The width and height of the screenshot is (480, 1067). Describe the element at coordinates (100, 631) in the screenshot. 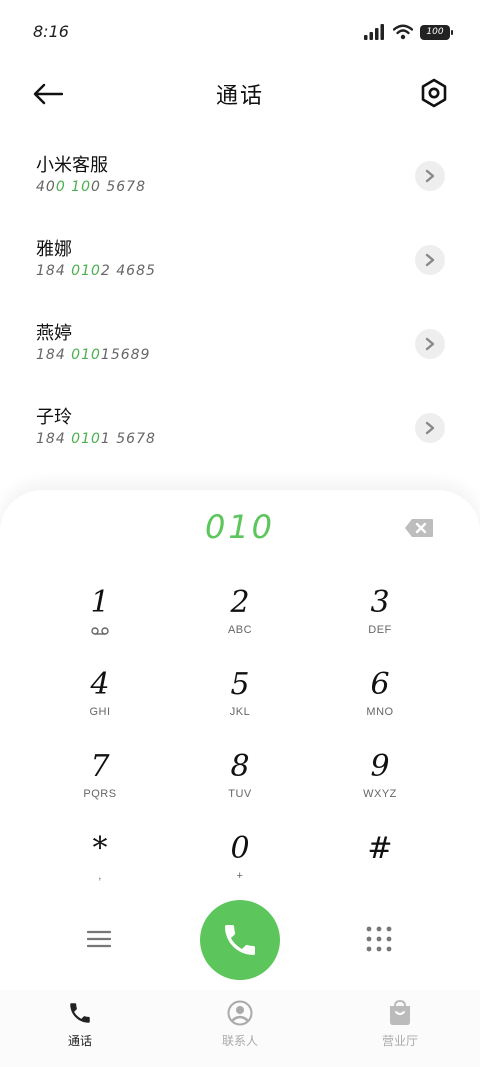

I see `voicemail-icon` at that location.